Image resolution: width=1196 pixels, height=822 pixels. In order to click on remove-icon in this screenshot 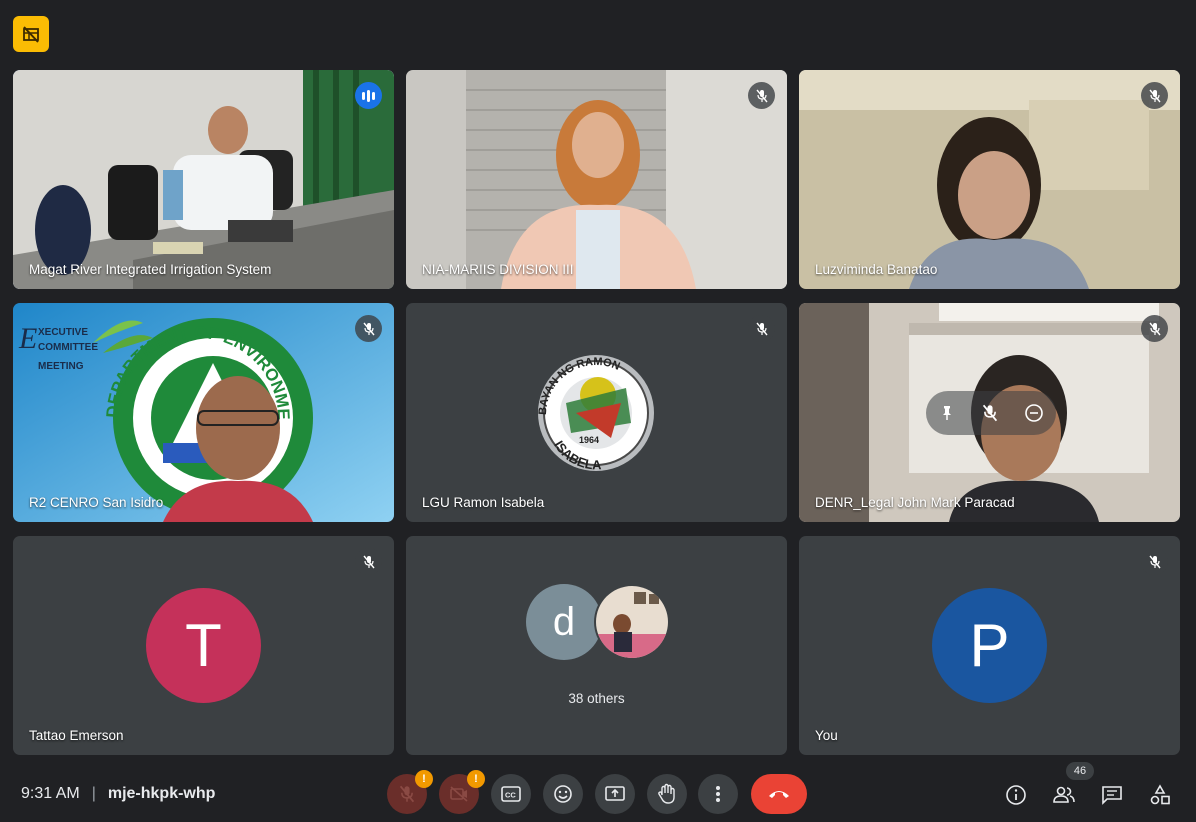, I will do `click(1034, 413)`.